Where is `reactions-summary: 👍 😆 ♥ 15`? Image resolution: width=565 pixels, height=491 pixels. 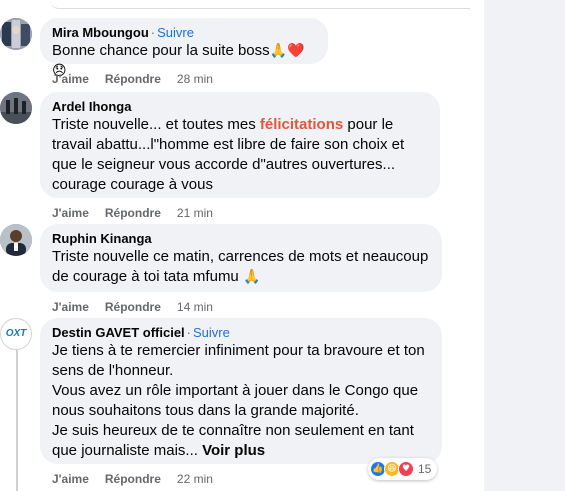
reactions-summary: 👍 😆 ♥ 15 is located at coordinates (403, 469).